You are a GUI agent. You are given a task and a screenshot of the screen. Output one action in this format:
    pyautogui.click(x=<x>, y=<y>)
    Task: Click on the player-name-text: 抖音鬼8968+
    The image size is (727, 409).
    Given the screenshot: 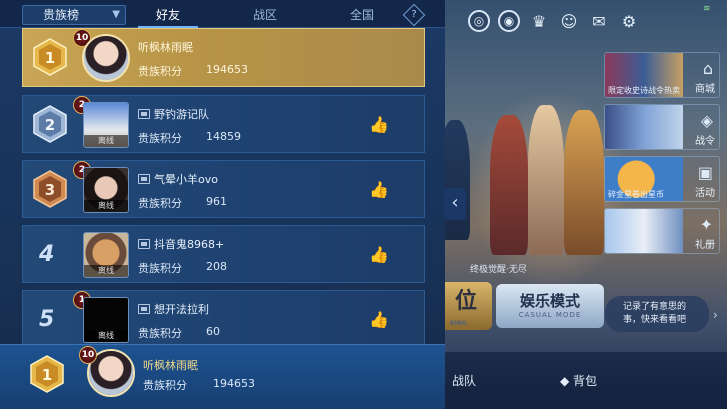 What is the action you would take?
    pyautogui.click(x=189, y=244)
    